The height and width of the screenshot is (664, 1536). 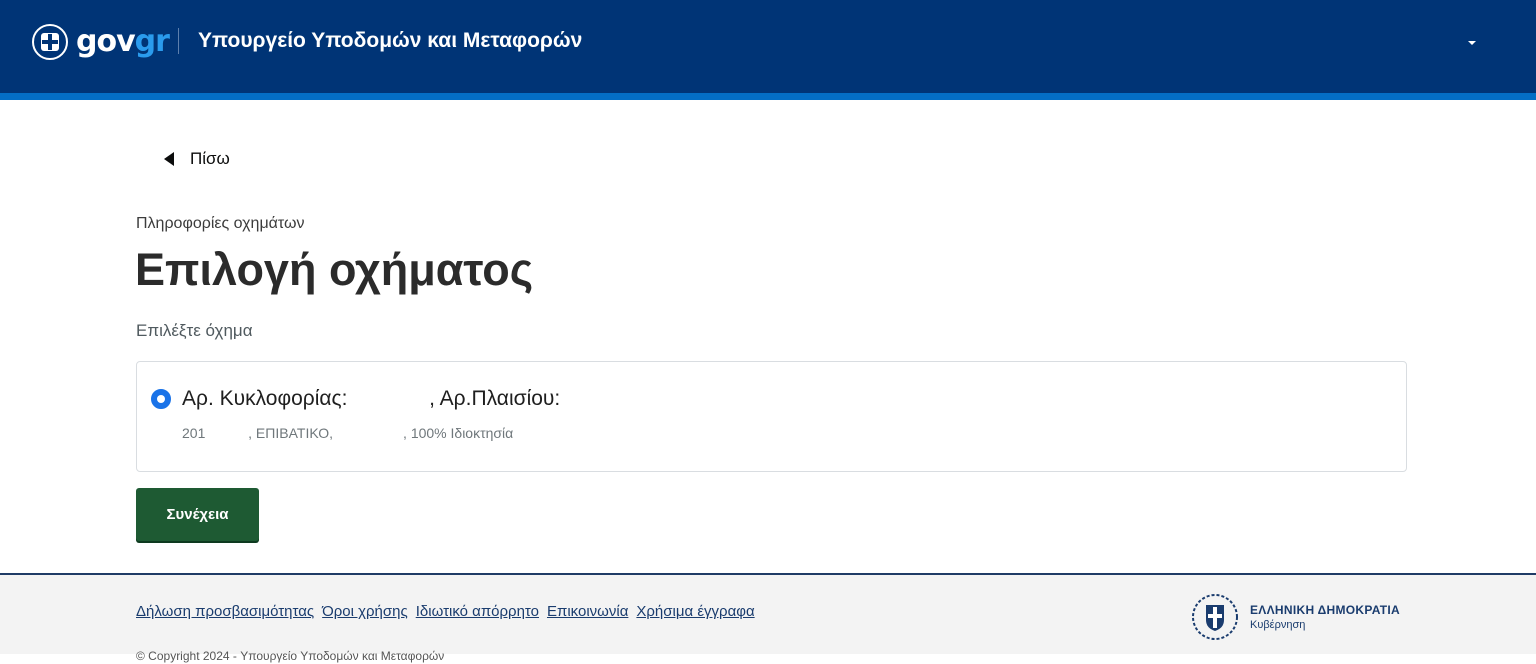 I want to click on logo-text: govgr, so click(x=123, y=41).